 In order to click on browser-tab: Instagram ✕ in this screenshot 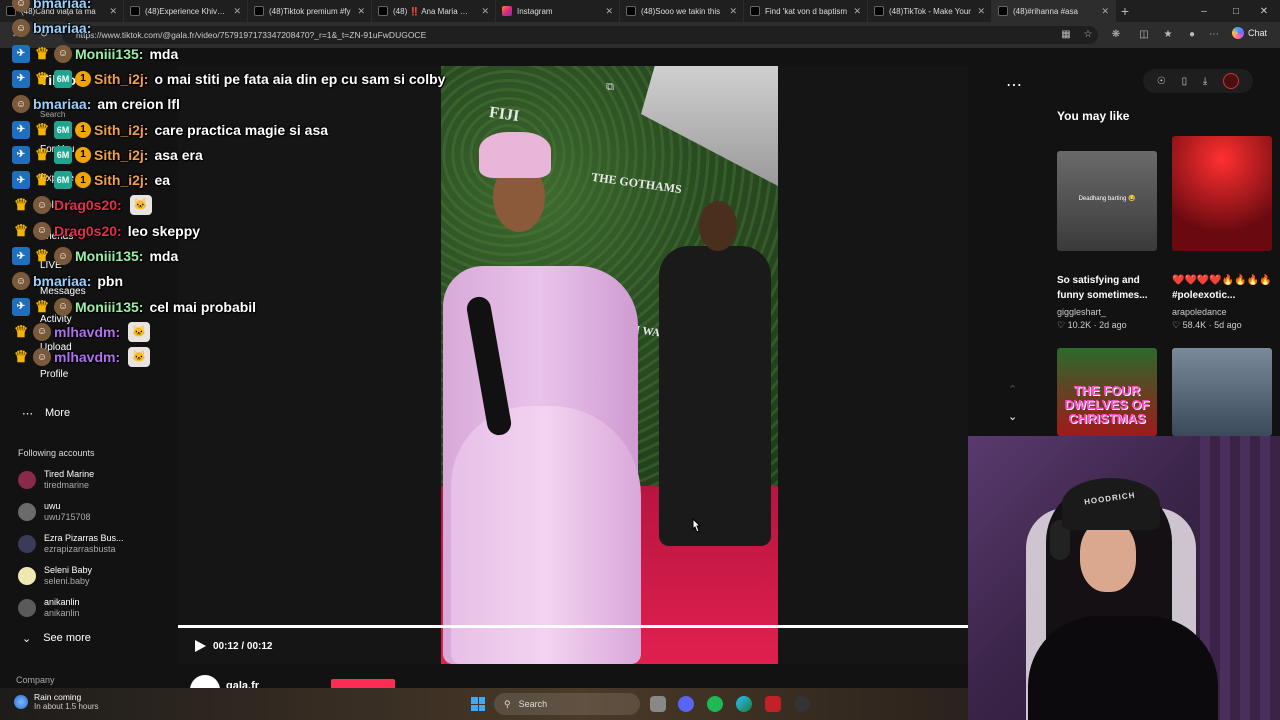, I will do `click(558, 11)`.